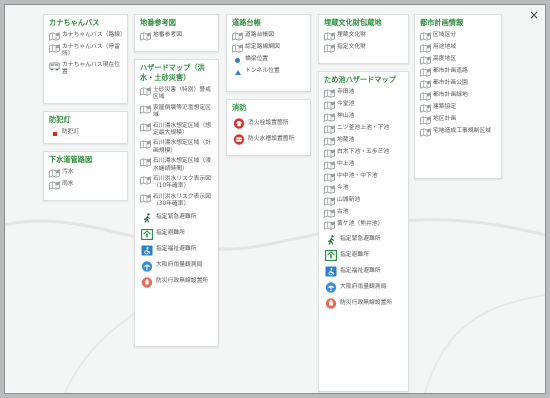 Image resolution: width=550 pixels, height=398 pixels. What do you see at coordinates (268, 123) in the screenshot?
I see `layer-item: 消火栓設置箇所` at bounding box center [268, 123].